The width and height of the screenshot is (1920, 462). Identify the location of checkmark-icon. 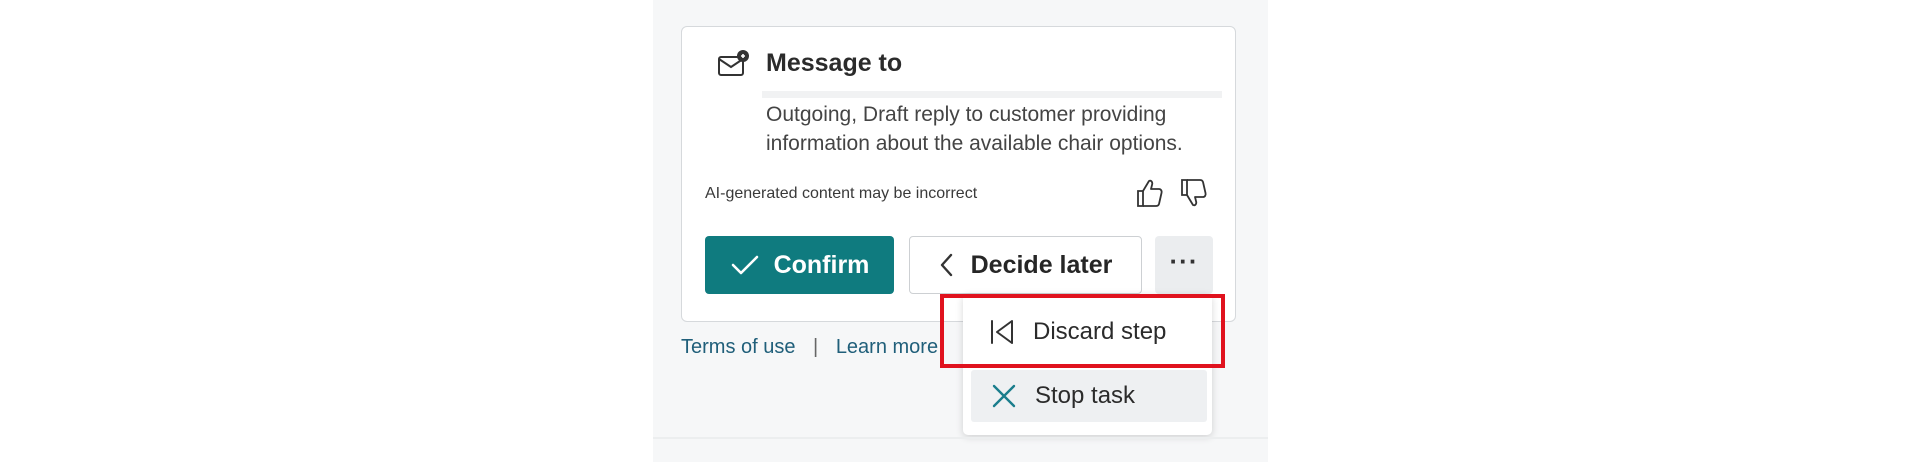
(744, 265).